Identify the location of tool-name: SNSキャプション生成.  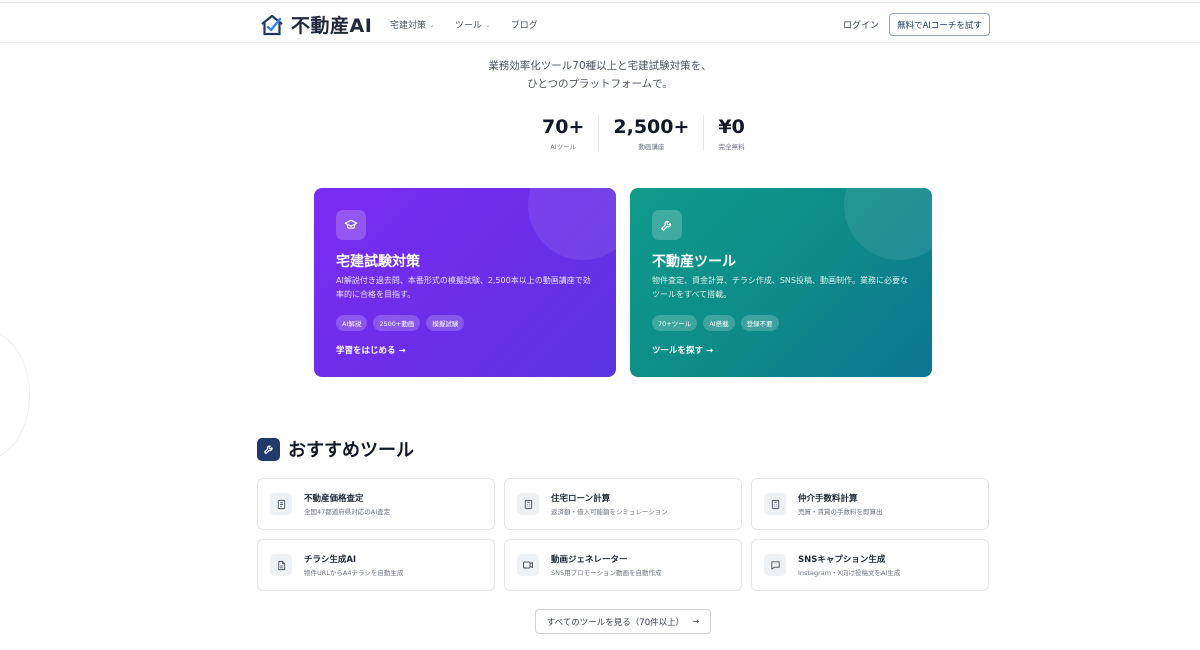
(842, 560).